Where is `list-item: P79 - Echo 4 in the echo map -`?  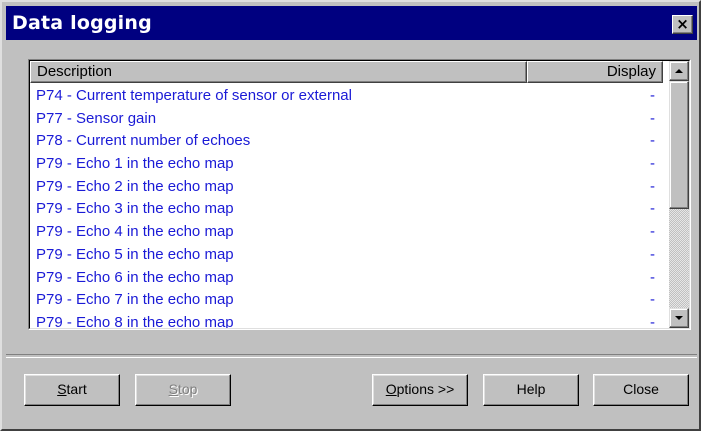
list-item: P79 - Echo 4 in the echo map - is located at coordinates (346, 232).